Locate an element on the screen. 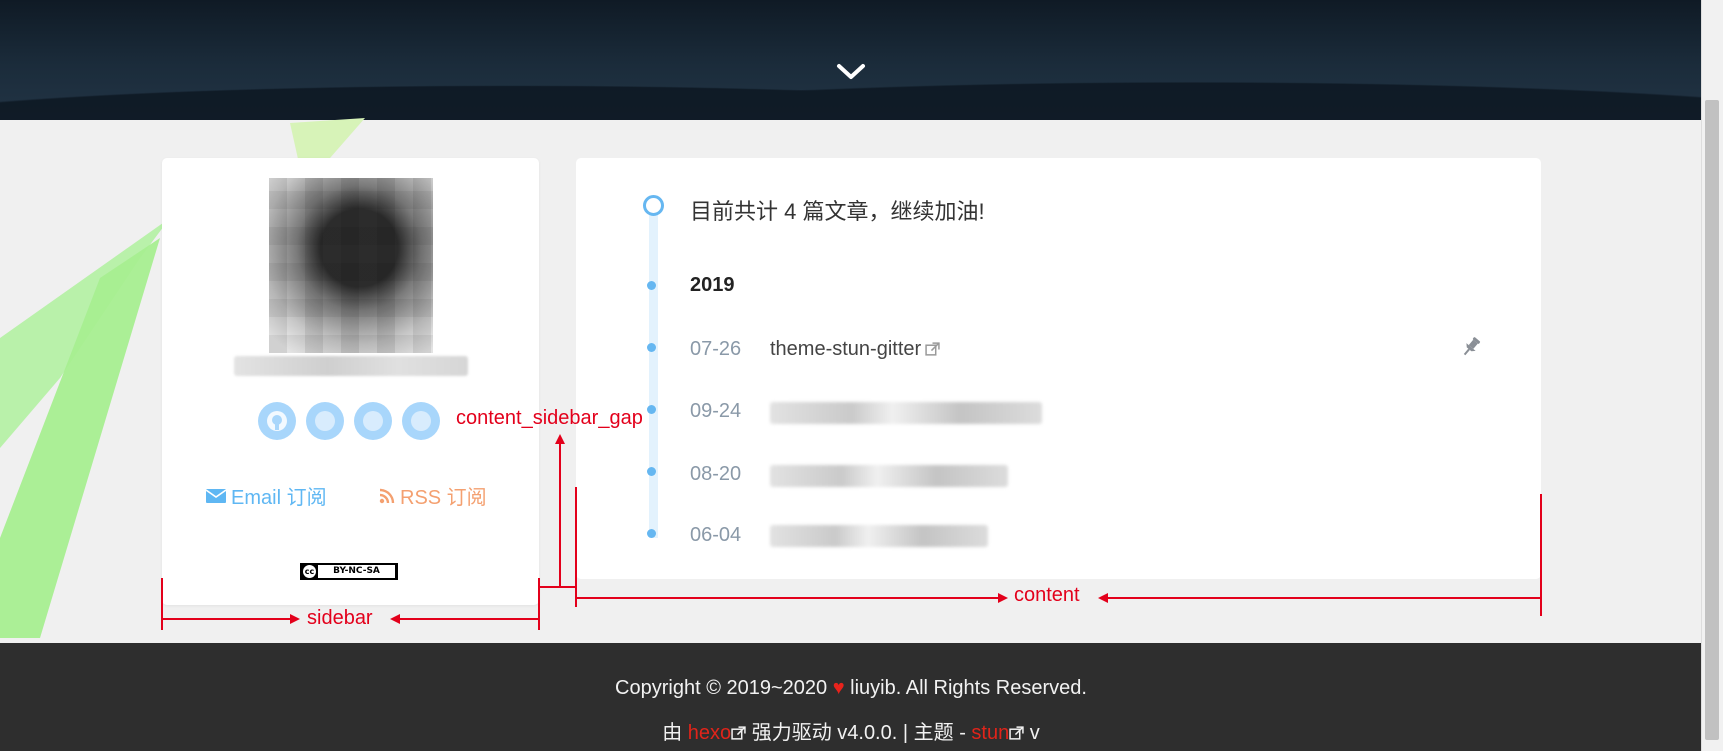 The height and width of the screenshot is (751, 1723). copyright-years: Copyright © 2019~2020 is located at coordinates (721, 688).